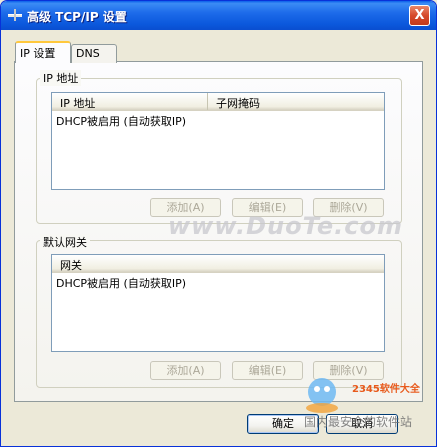 The image size is (437, 447). I want to click on gateway-edit-button: 编辑(E), so click(267, 370).